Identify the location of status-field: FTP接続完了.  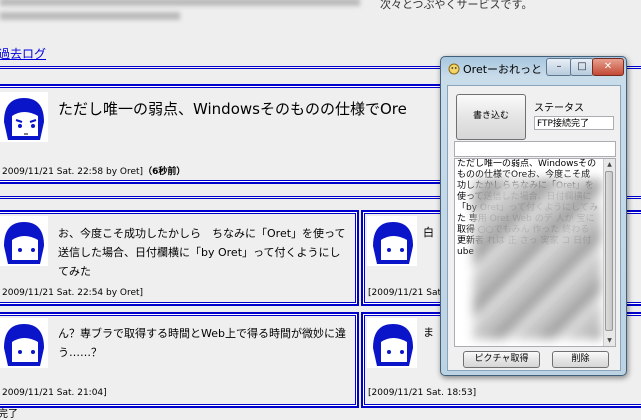
(574, 123).